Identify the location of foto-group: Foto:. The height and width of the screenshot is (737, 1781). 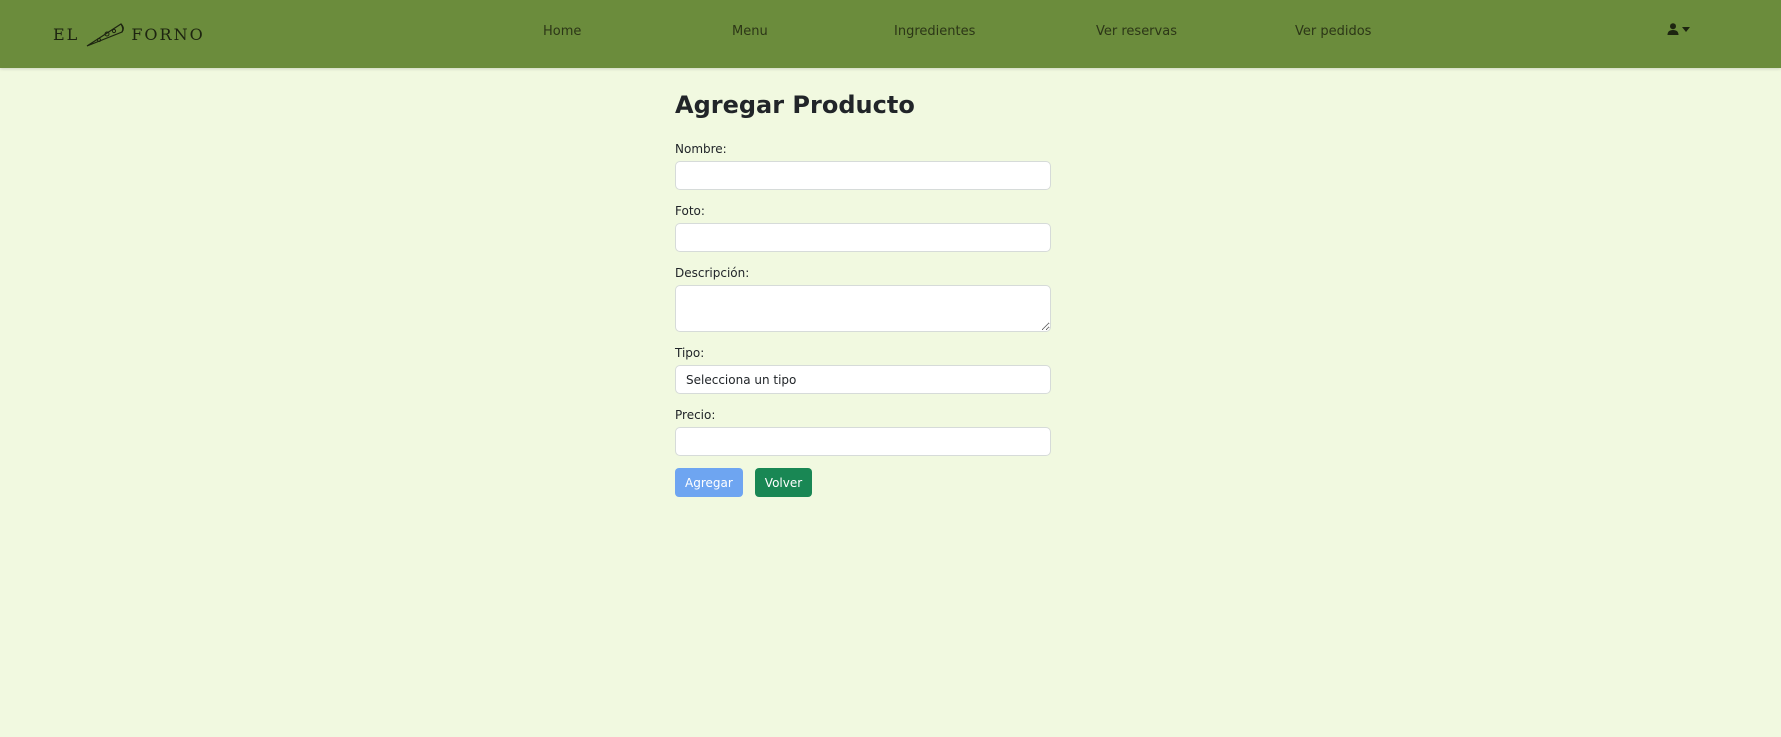
(863, 227).